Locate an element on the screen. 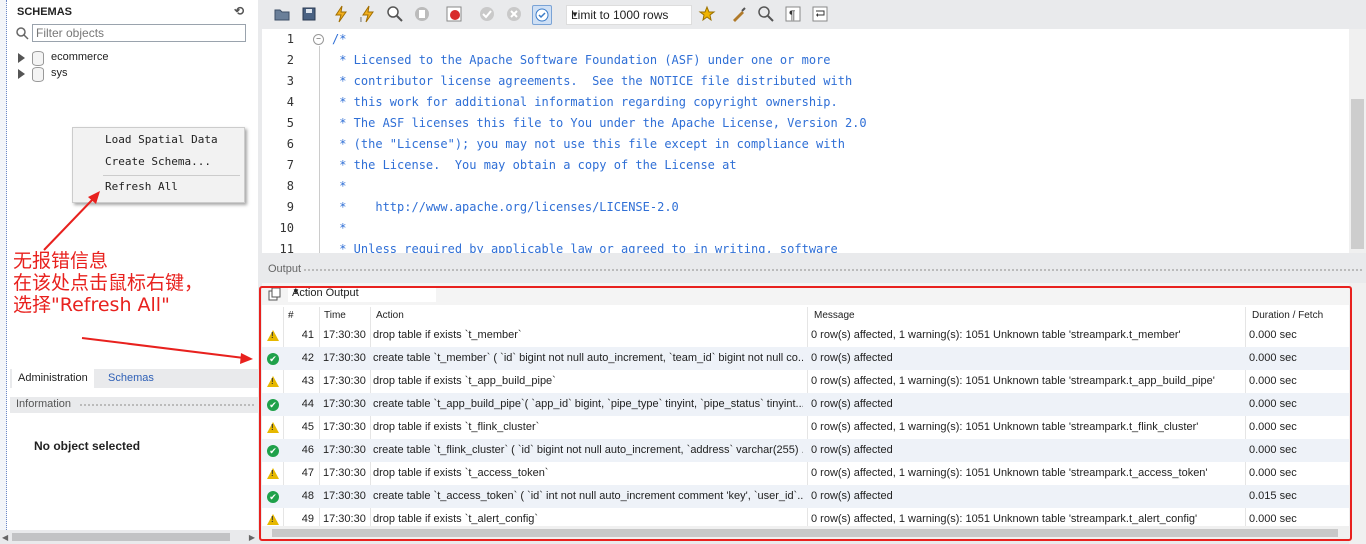 Image resolution: width=1366 pixels, height=544 pixels. refresh-schemas-icon: ⟲ is located at coordinates (239, 11).